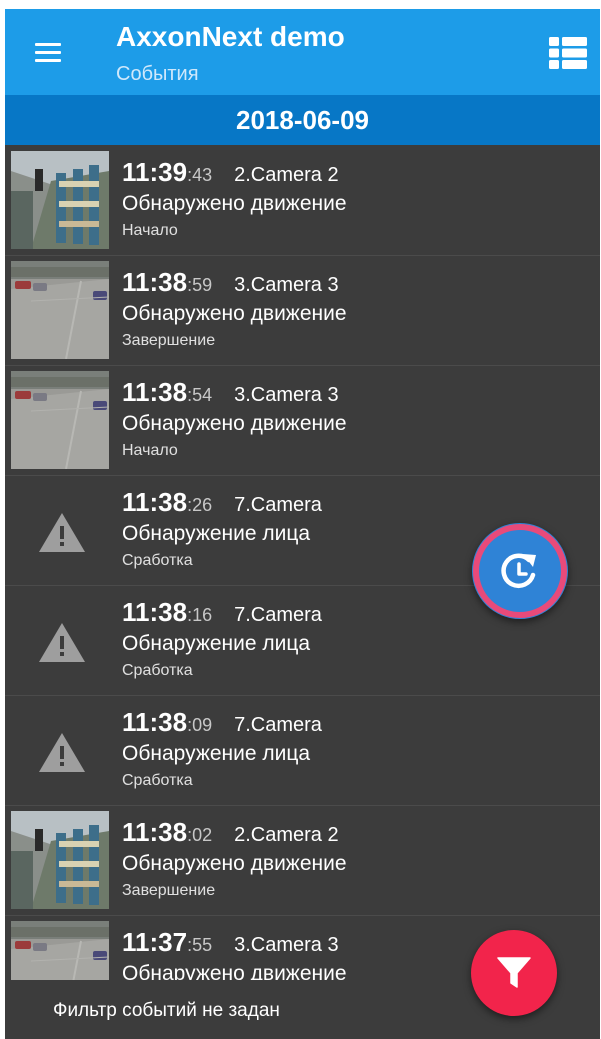 Image resolution: width=601 pixels, height=1039 pixels. I want to click on app-title: AxxonNext demo, so click(230, 36).